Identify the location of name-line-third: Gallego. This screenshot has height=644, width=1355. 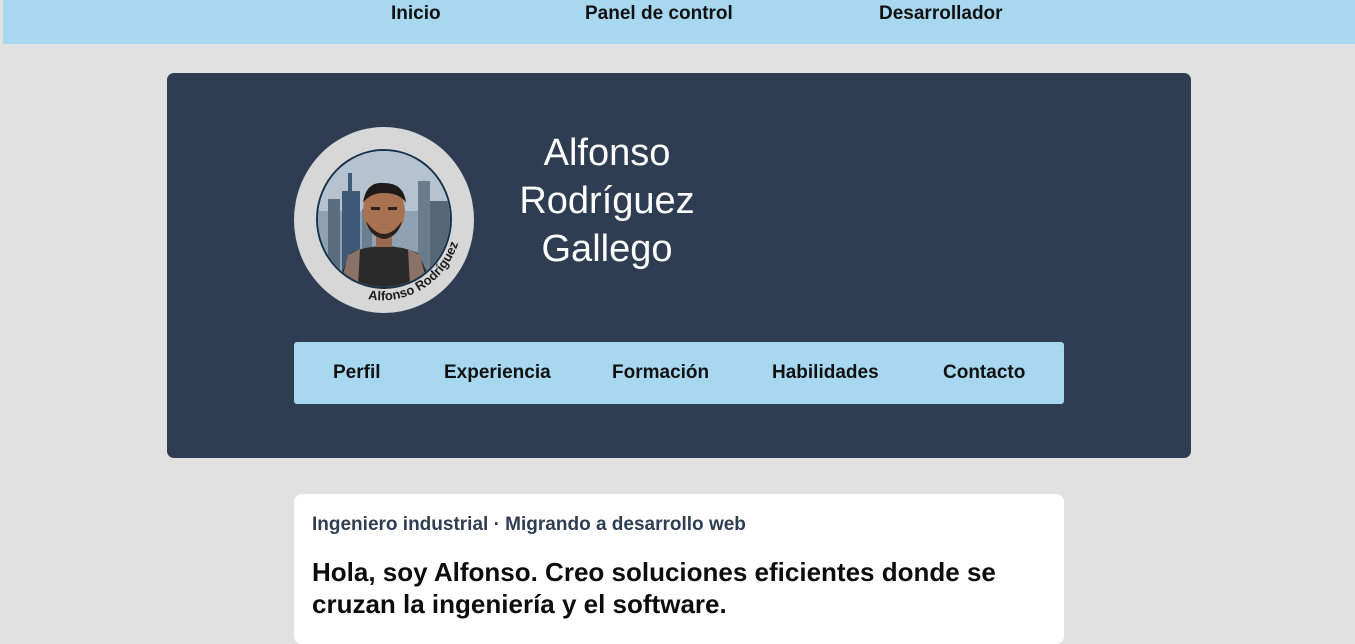
(607, 249).